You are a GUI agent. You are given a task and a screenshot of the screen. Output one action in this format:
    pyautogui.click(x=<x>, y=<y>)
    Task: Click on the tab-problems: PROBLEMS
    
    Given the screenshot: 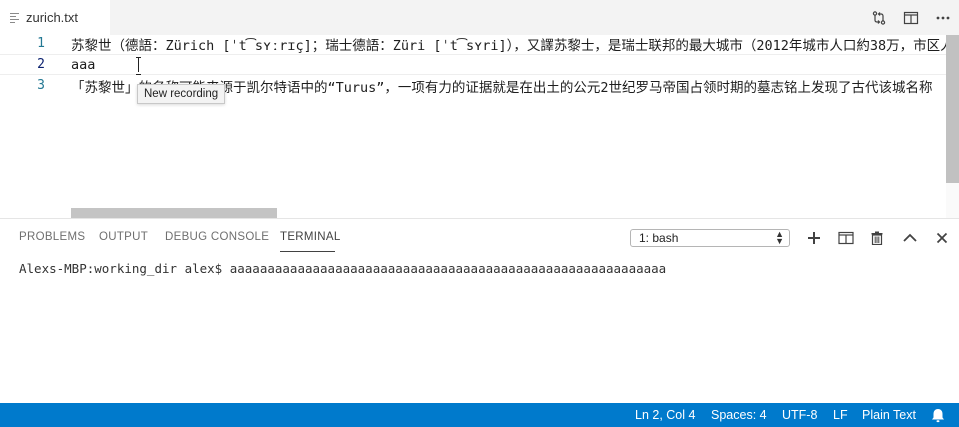 What is the action you would take?
    pyautogui.click(x=52, y=237)
    